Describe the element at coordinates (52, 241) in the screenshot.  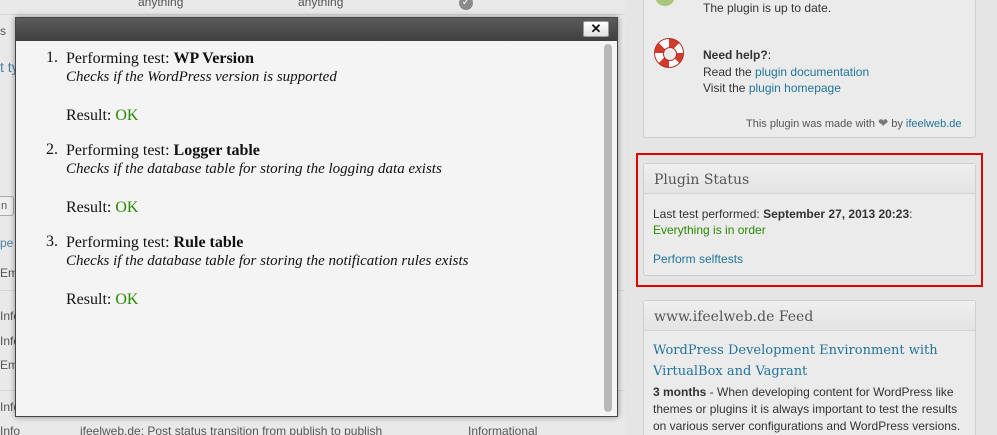
I see `test-number: 3.` at that location.